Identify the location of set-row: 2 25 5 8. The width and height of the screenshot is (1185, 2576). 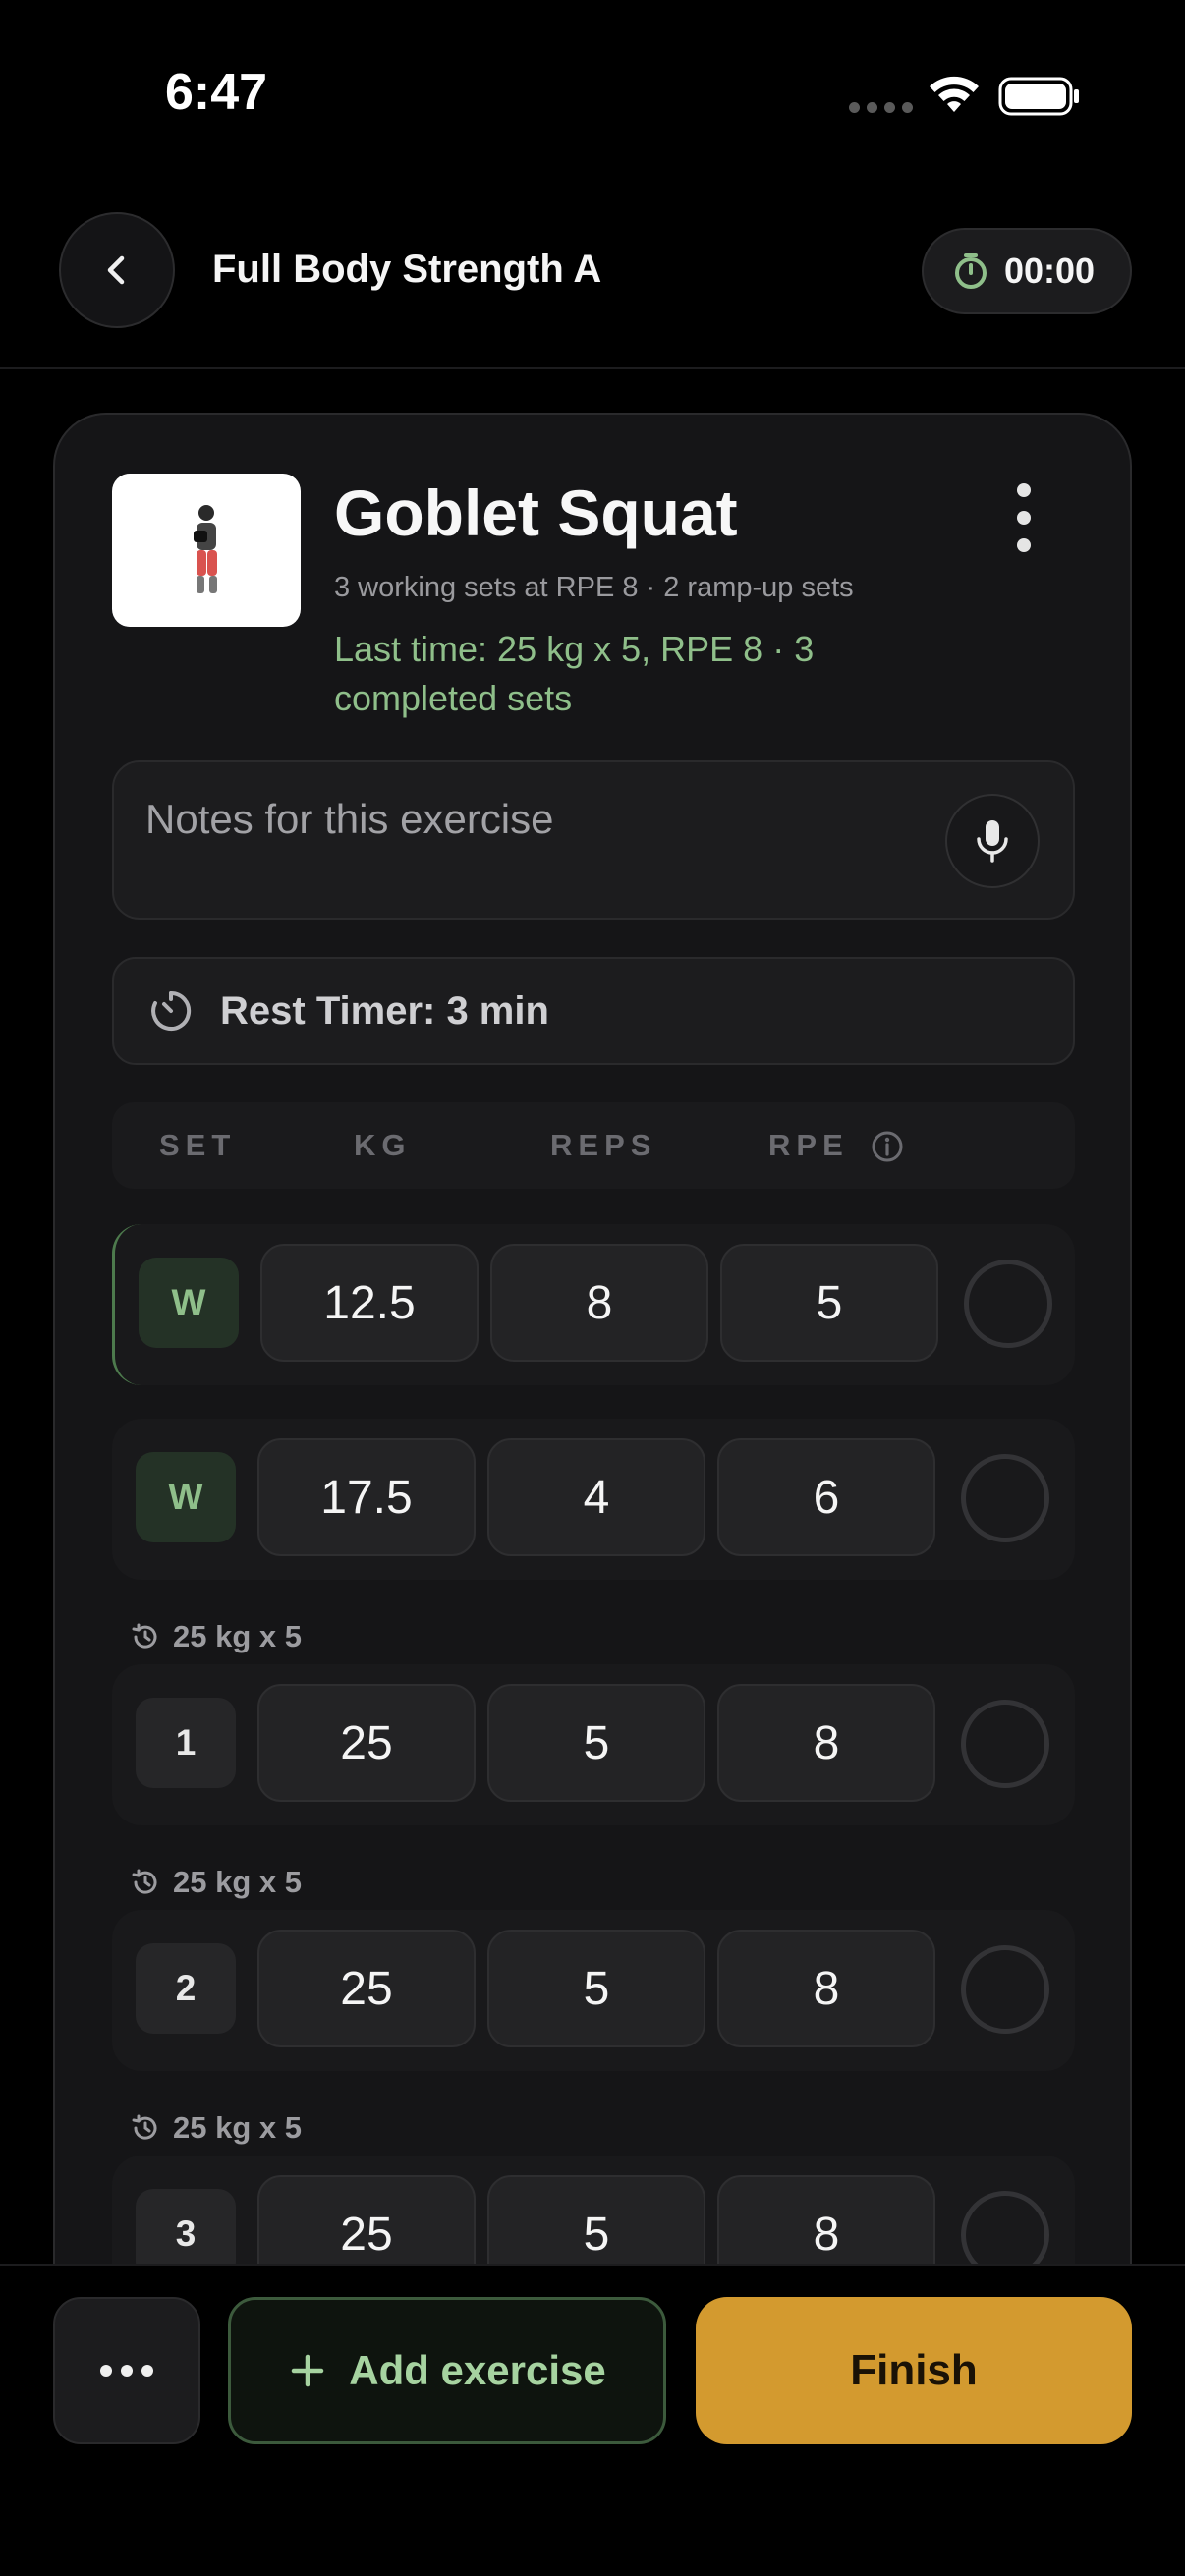
(594, 1990).